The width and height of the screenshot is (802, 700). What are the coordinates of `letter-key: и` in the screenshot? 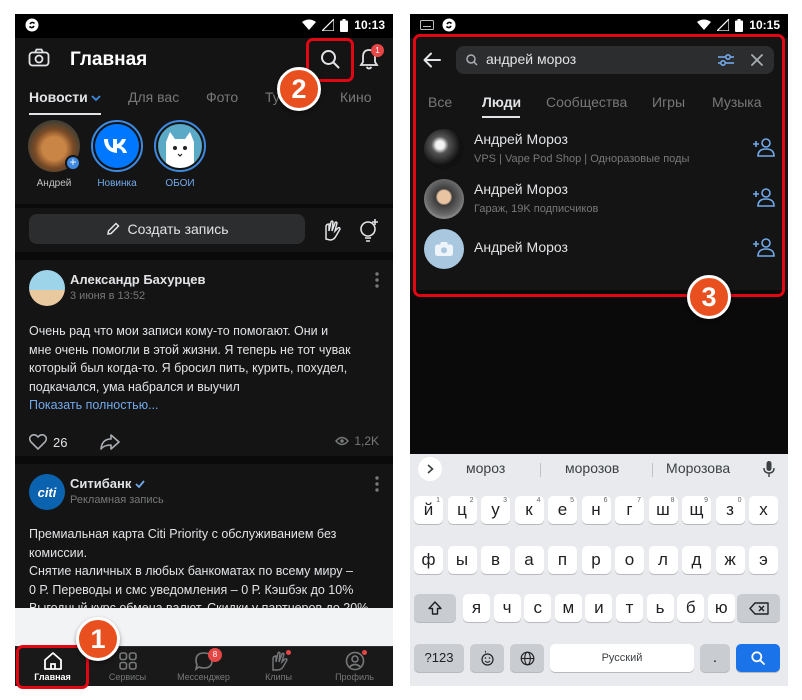 It's located at (599, 608).